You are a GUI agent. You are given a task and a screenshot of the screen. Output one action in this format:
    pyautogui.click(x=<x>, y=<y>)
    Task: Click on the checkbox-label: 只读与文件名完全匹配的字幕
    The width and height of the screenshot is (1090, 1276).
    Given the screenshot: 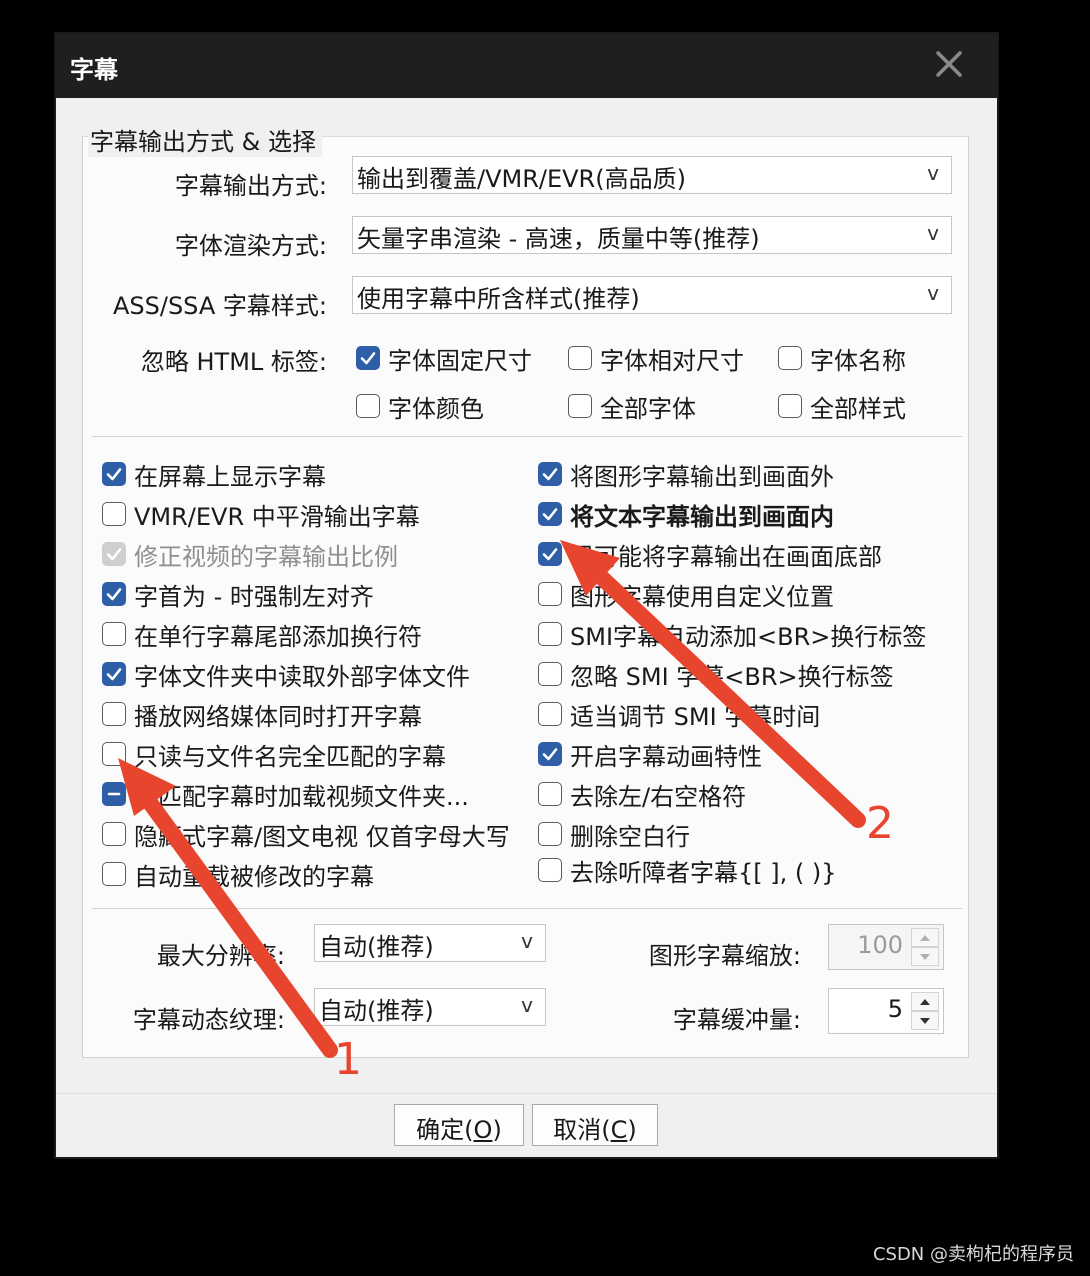 What is the action you would take?
    pyautogui.click(x=290, y=756)
    